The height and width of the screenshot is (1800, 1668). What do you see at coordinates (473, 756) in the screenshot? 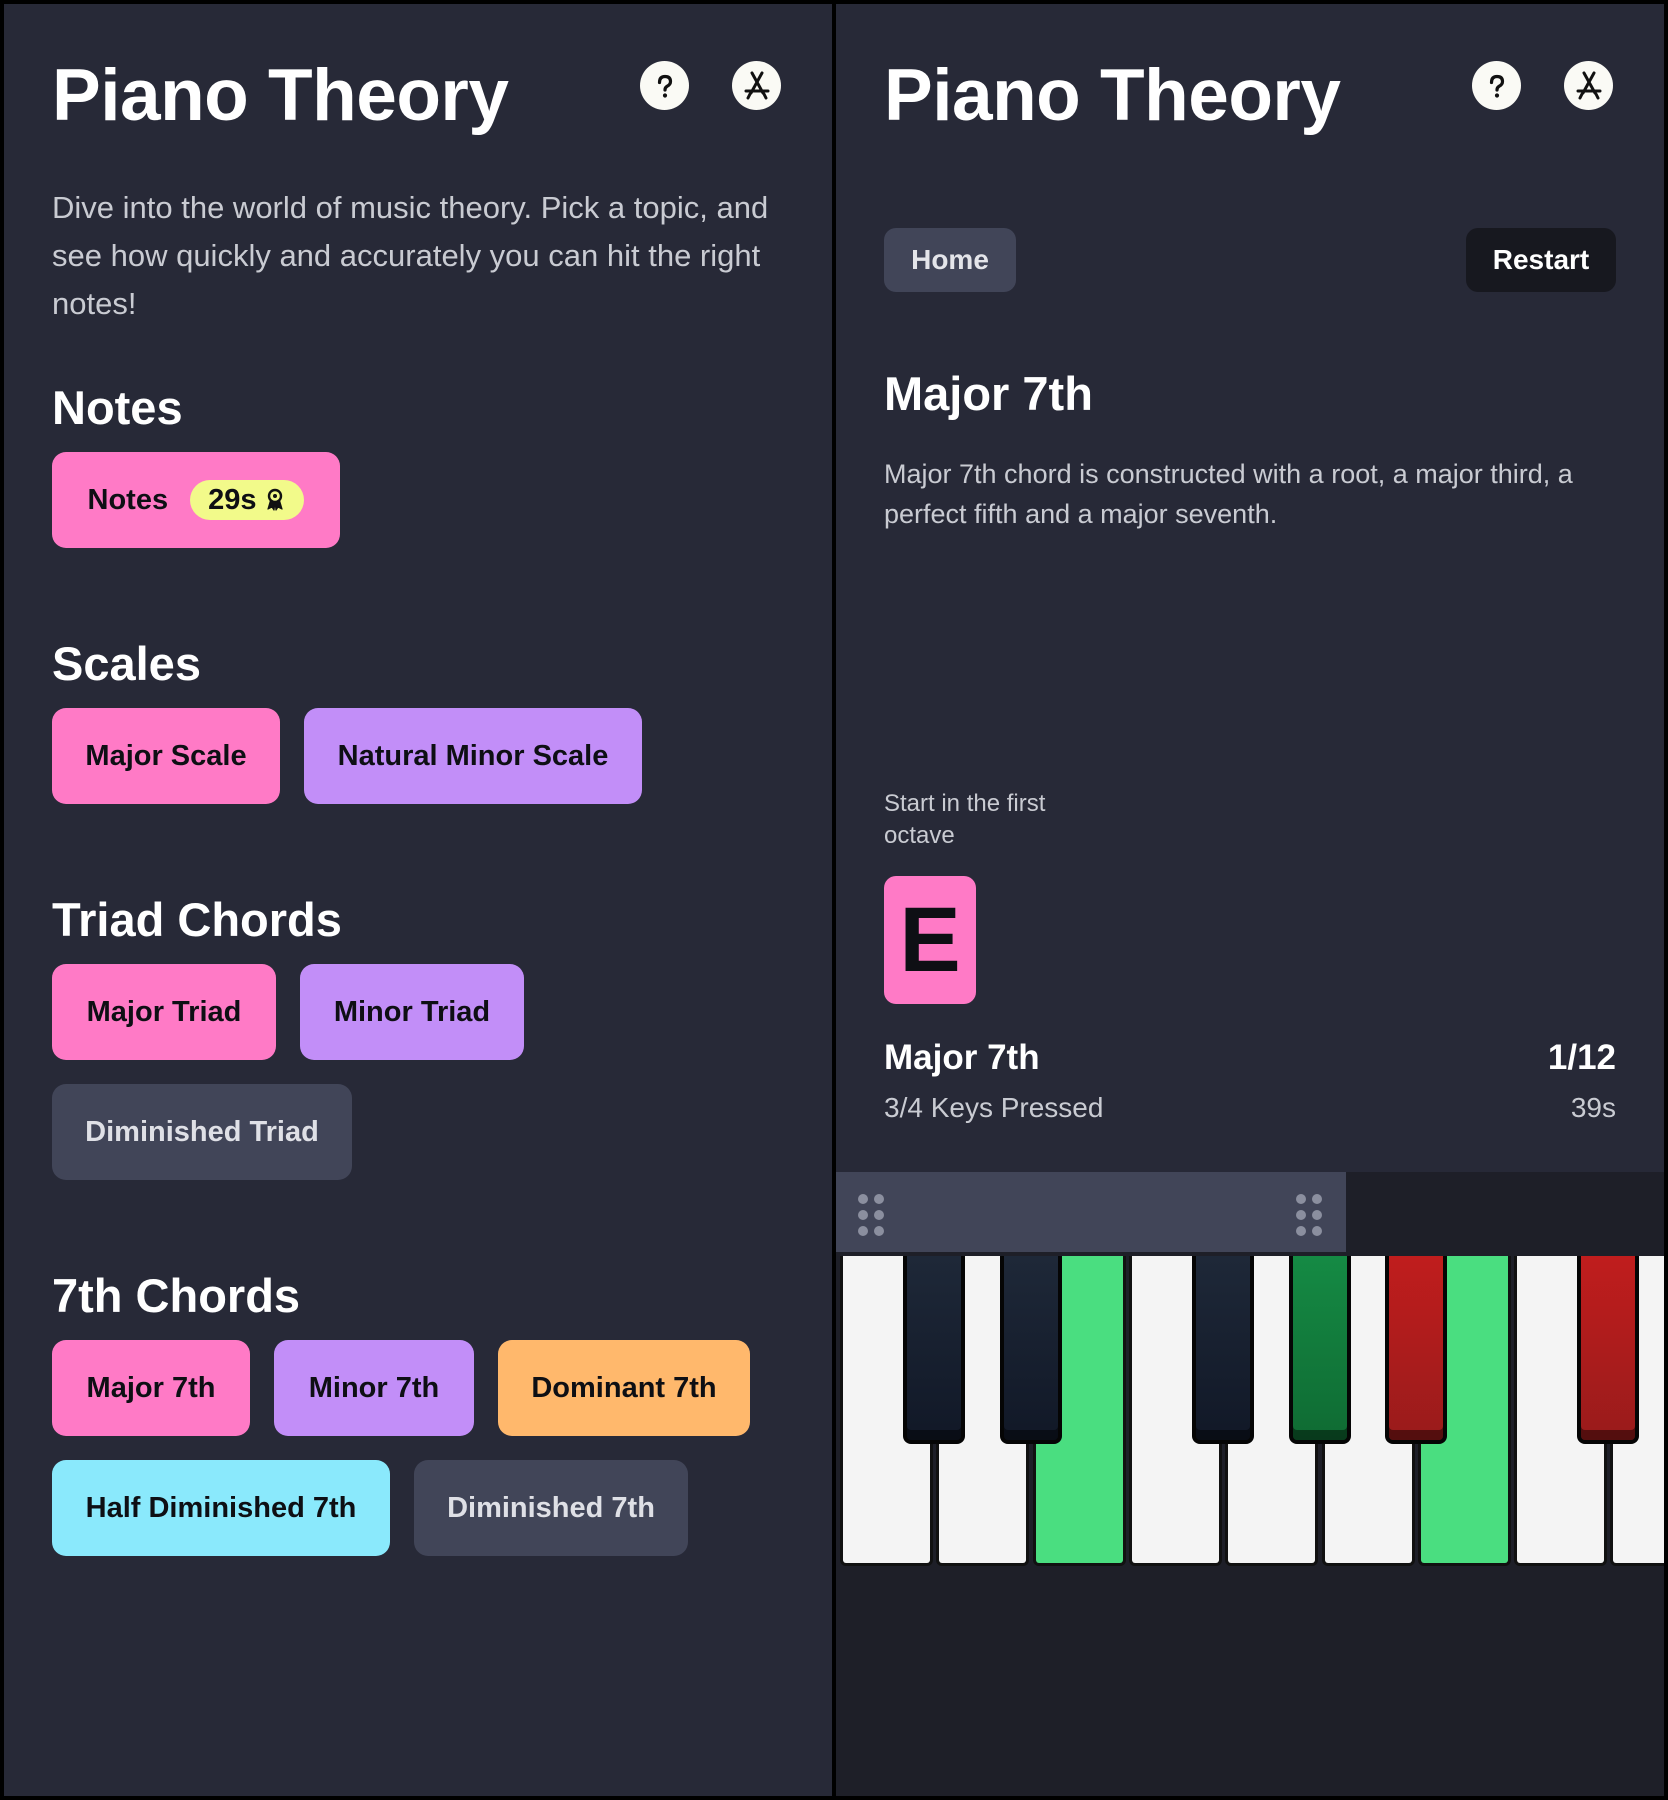
I see `topic-natural-minor-scale-button: Natural Minor Scale` at bounding box center [473, 756].